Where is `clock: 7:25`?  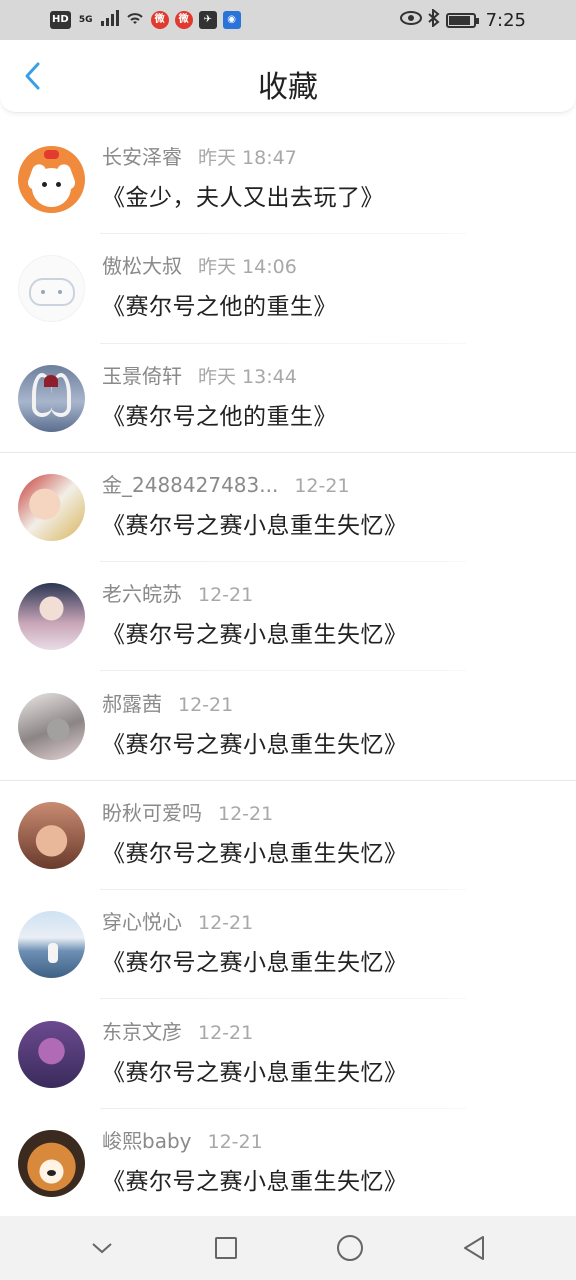 clock: 7:25 is located at coordinates (505, 20).